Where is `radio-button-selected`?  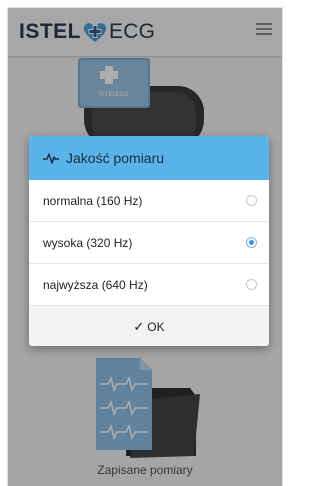
radio-button-selected is located at coordinates (251, 242).